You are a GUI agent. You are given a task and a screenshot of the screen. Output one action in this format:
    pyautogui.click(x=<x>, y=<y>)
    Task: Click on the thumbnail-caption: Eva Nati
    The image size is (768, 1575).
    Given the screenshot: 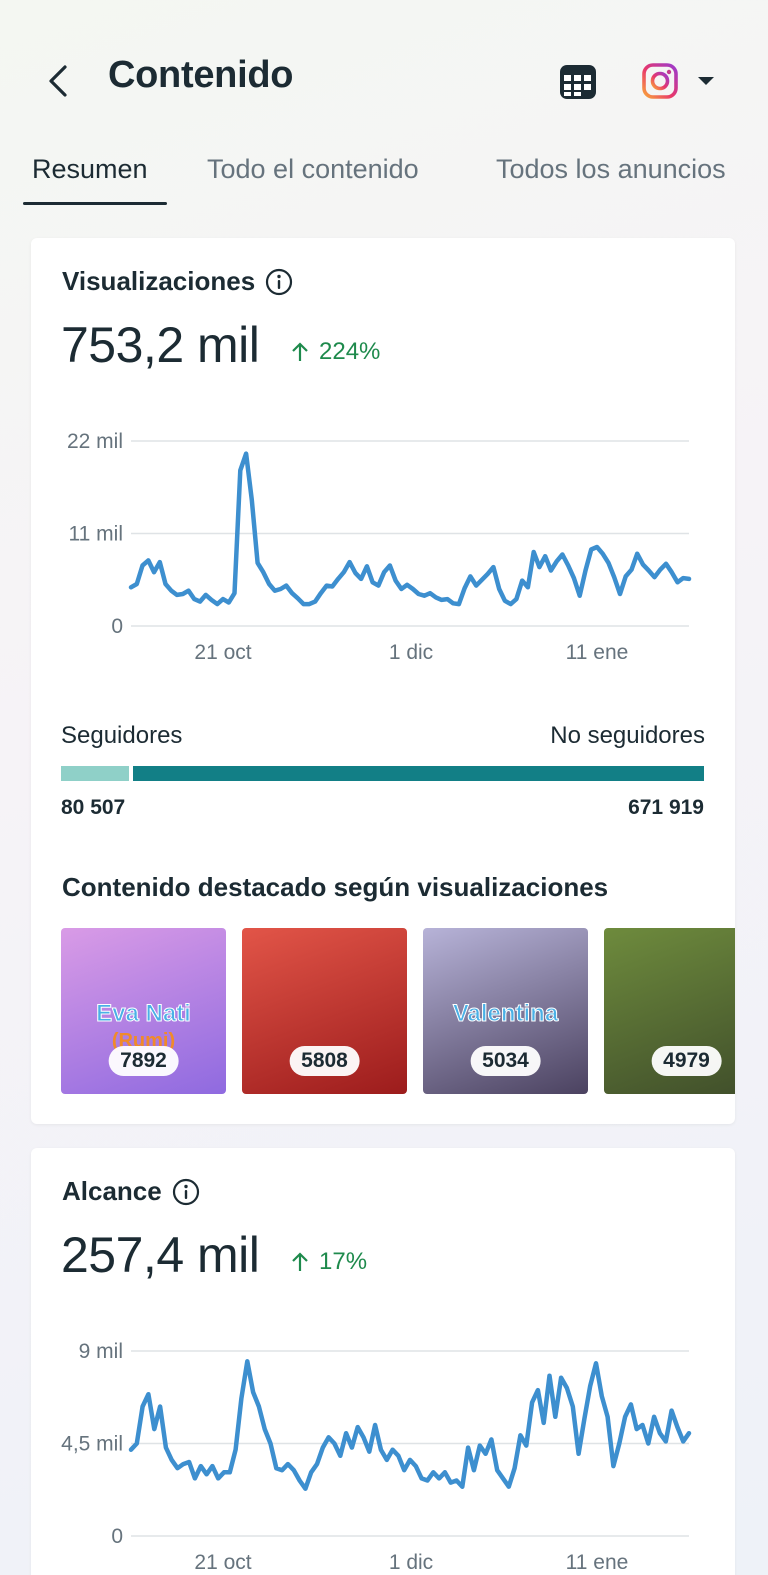 What is the action you would take?
    pyautogui.click(x=144, y=1014)
    